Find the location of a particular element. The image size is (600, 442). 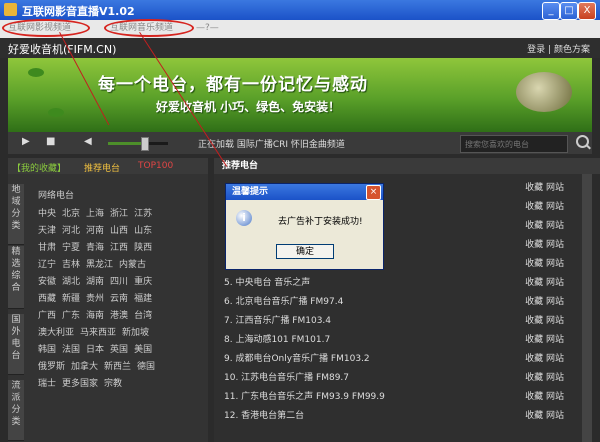

category-genre: 流派分类 is located at coordinates (16, 410).